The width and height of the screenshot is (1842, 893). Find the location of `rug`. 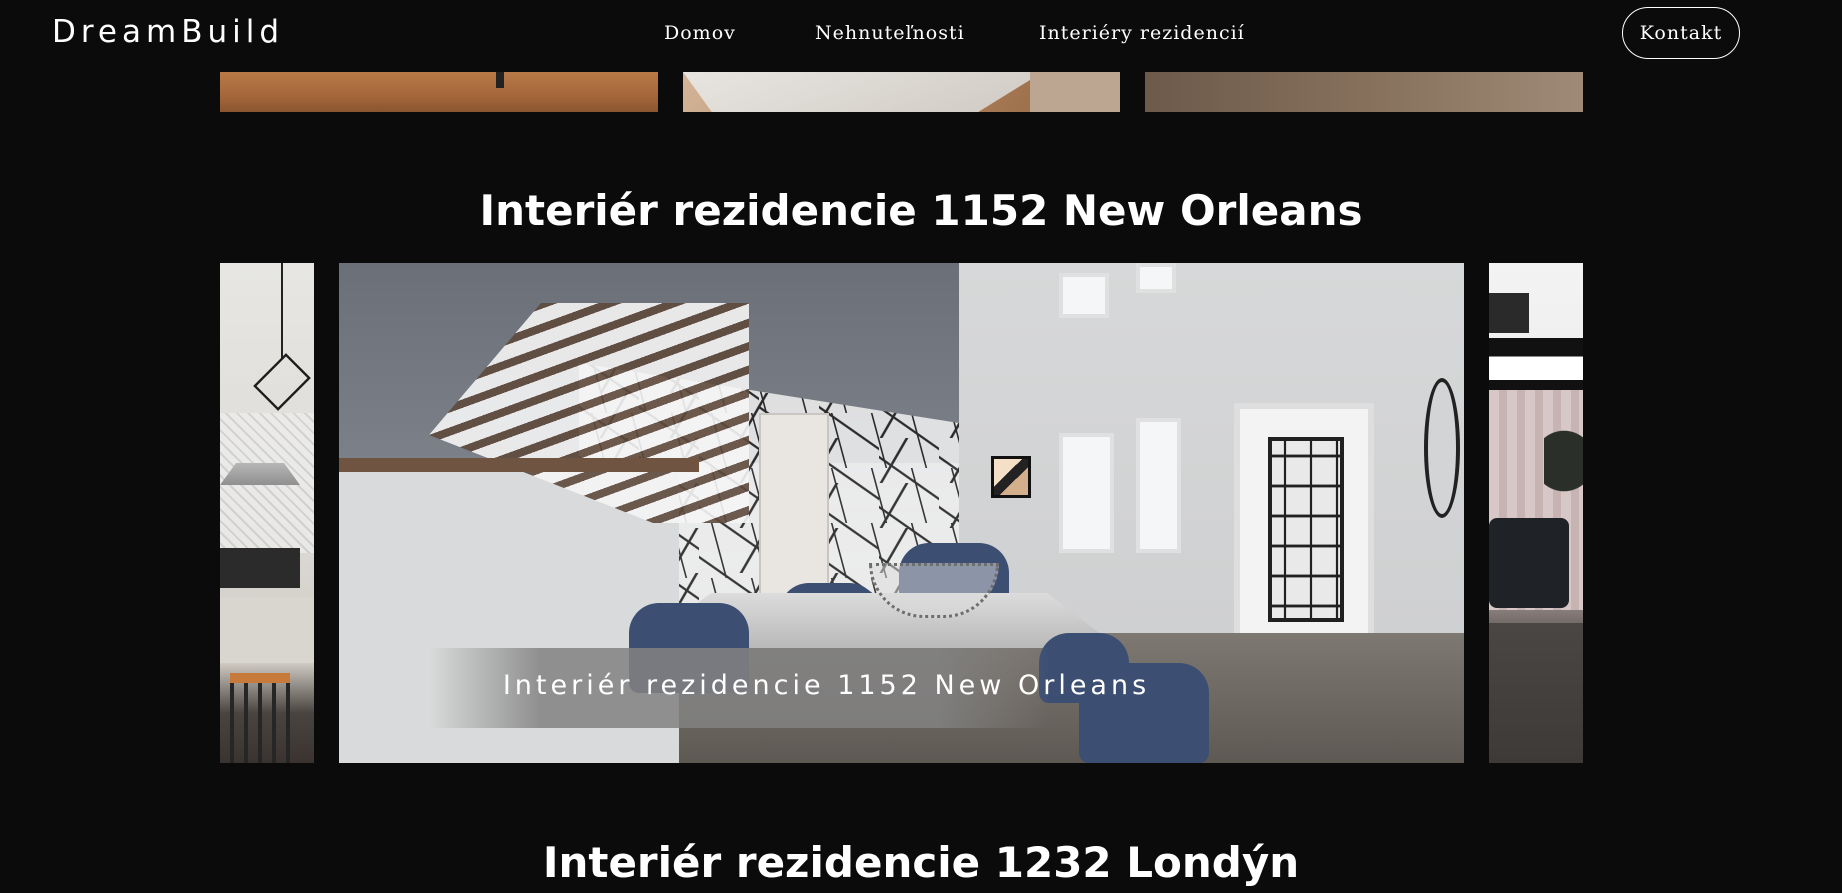

rug is located at coordinates (863, 92).